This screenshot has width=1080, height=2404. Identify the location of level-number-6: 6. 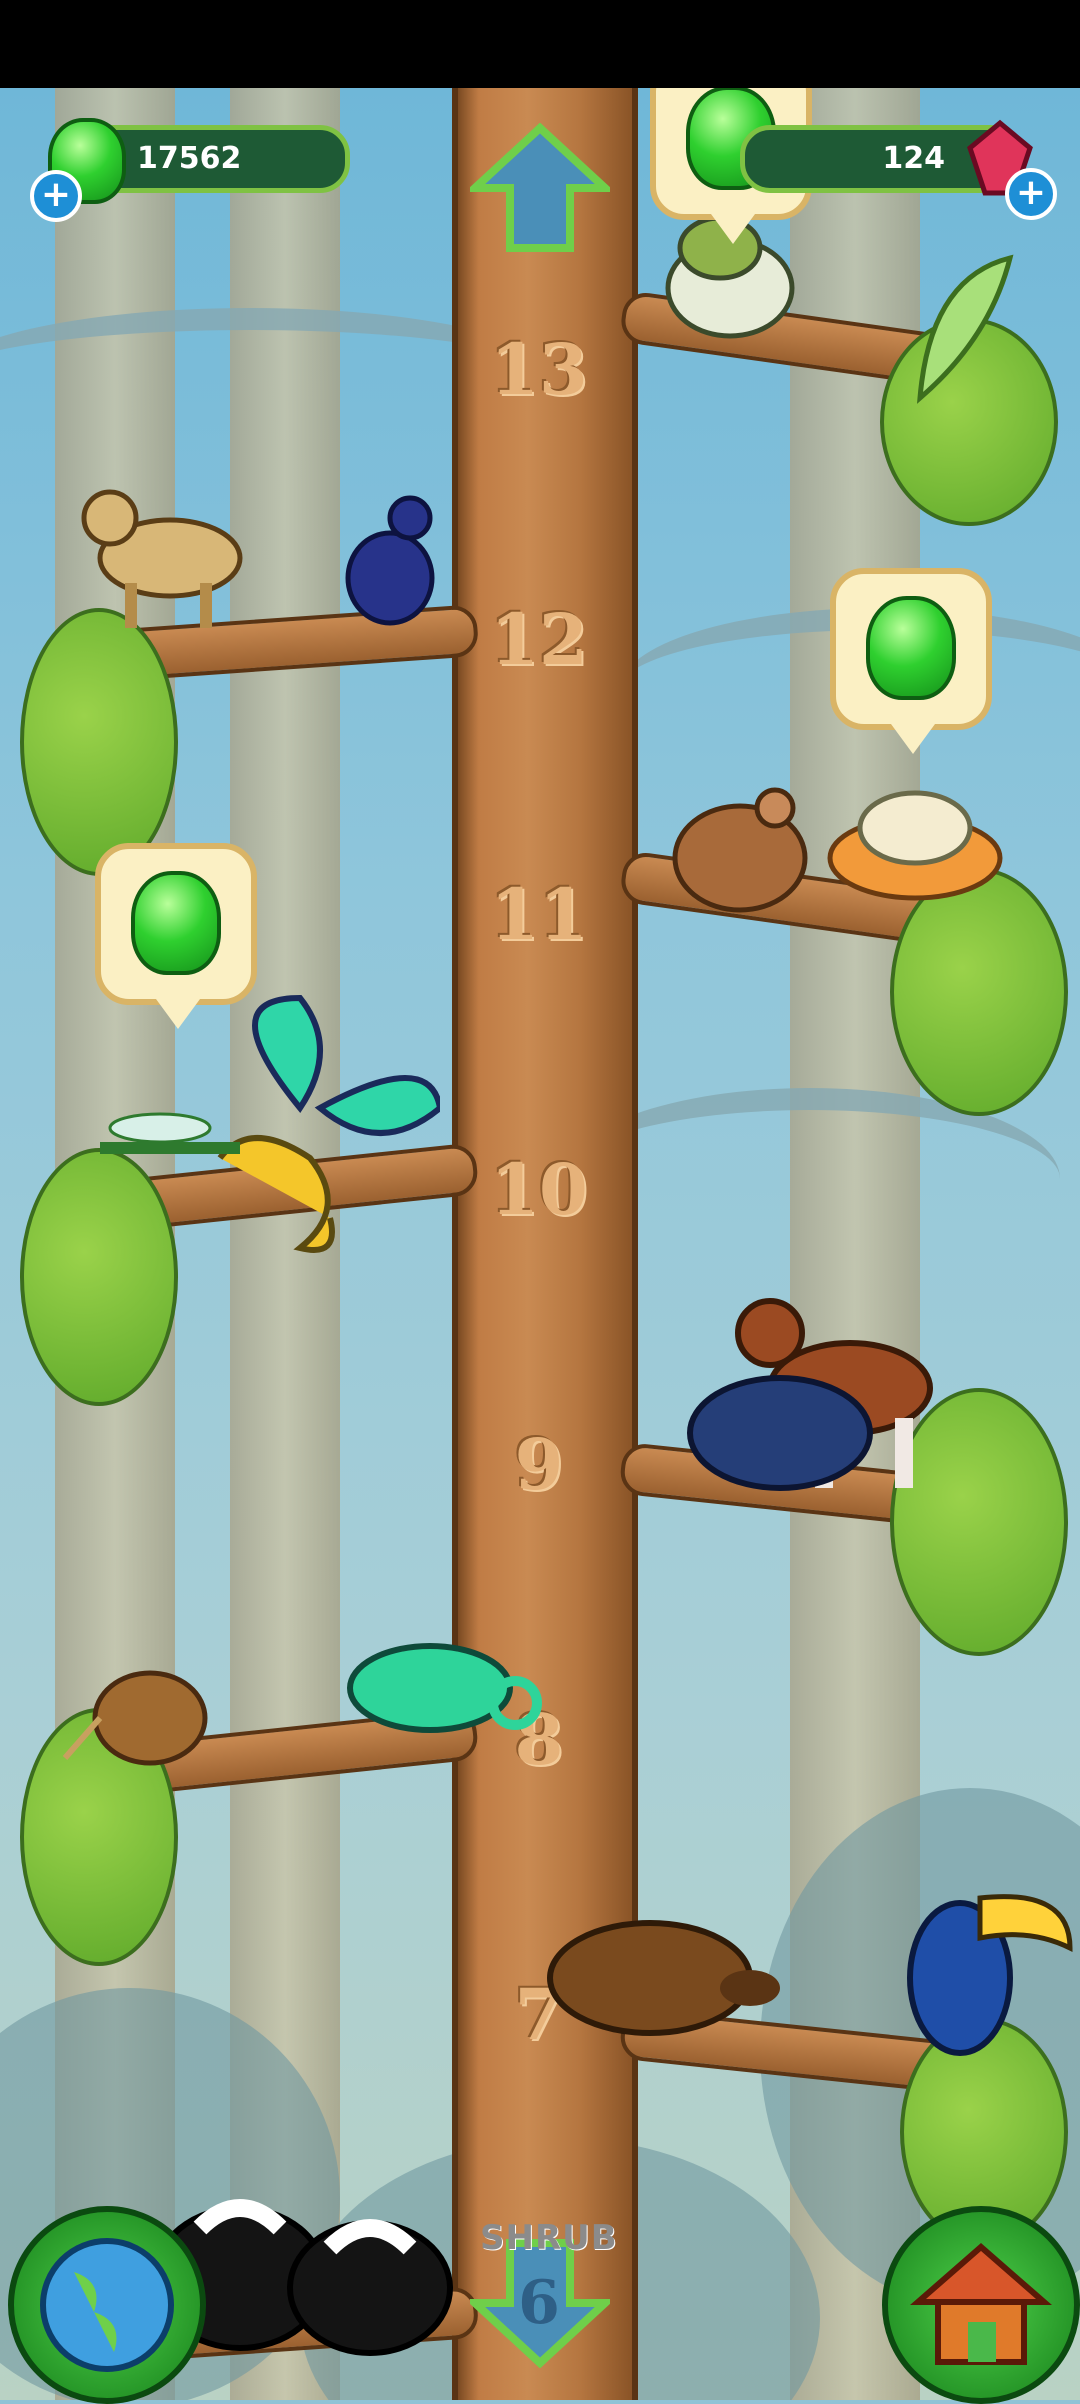
(539, 2303).